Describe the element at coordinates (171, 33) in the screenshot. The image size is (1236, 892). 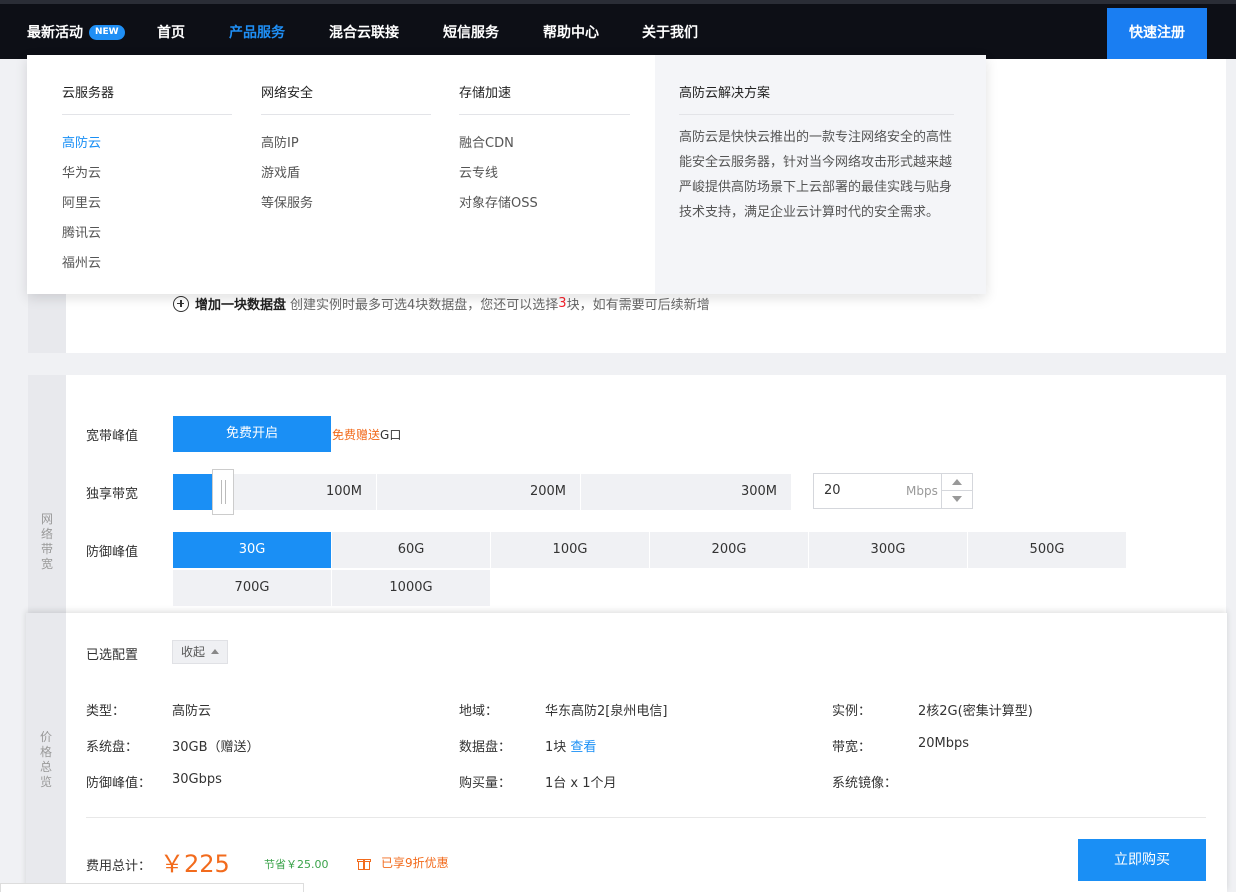
I see `nav-home: 首页` at that location.